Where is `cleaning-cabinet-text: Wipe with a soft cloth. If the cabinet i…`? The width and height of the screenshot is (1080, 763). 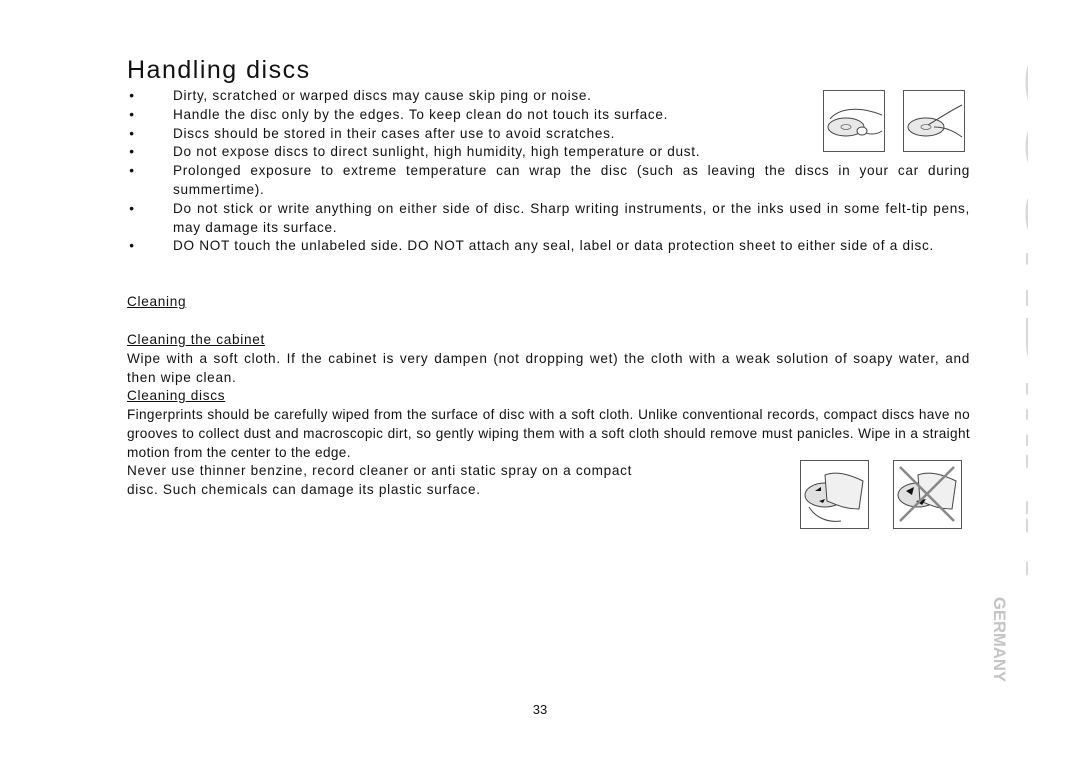 cleaning-cabinet-text: Wipe with a soft cloth. If the cabinet i… is located at coordinates (548, 368).